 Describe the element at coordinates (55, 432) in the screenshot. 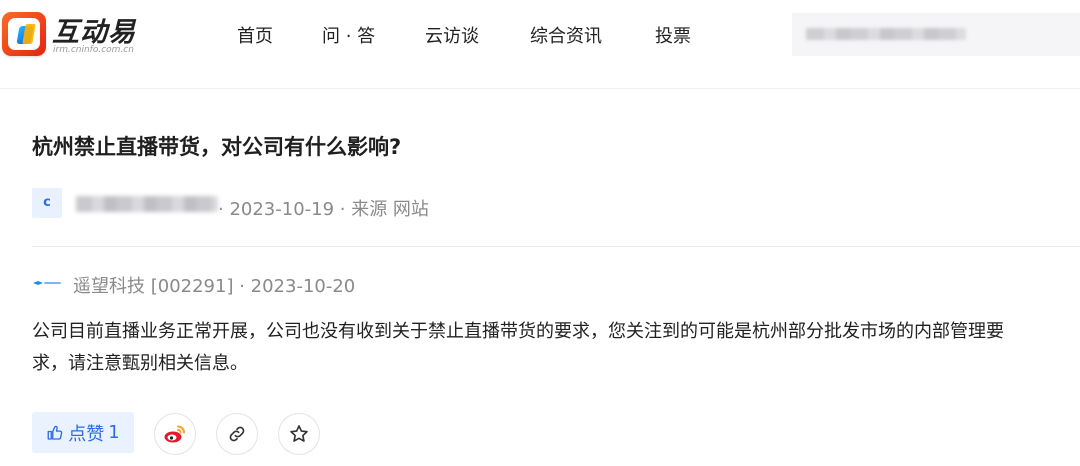

I see `thumbs-up-icon` at that location.